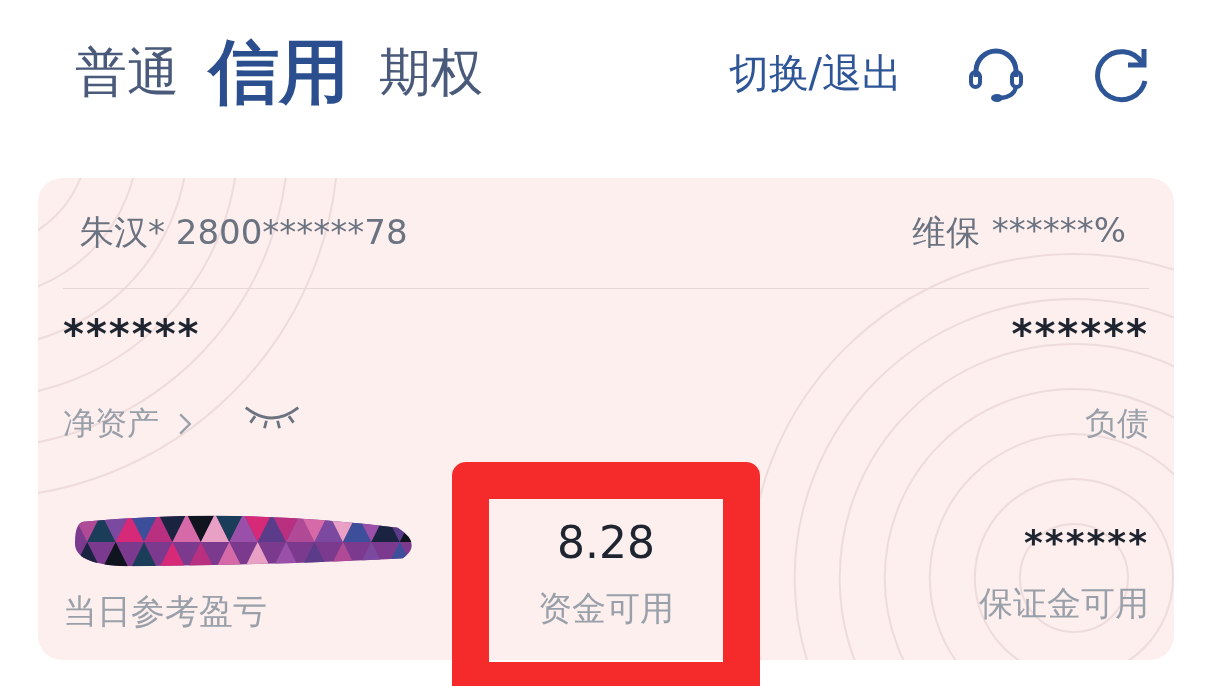 The image size is (1212, 686). I want to click on maintenance-value: ******%, so click(1058, 231).